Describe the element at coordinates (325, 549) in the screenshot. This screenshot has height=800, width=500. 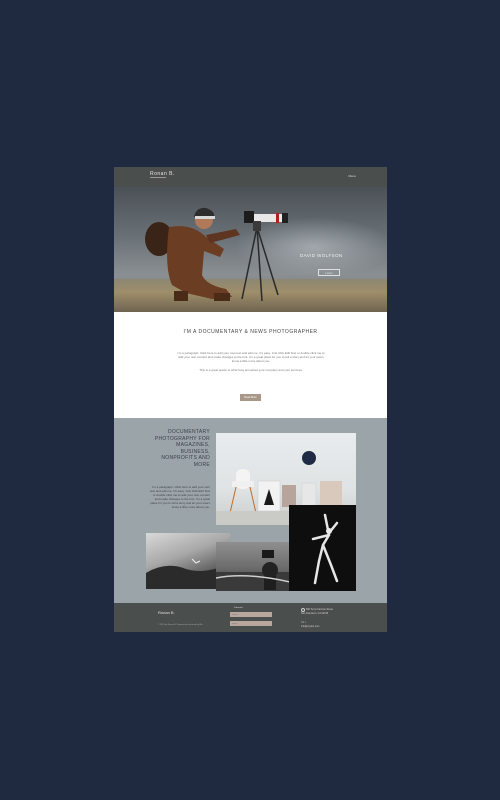
I see `dancer-photo-art` at that location.